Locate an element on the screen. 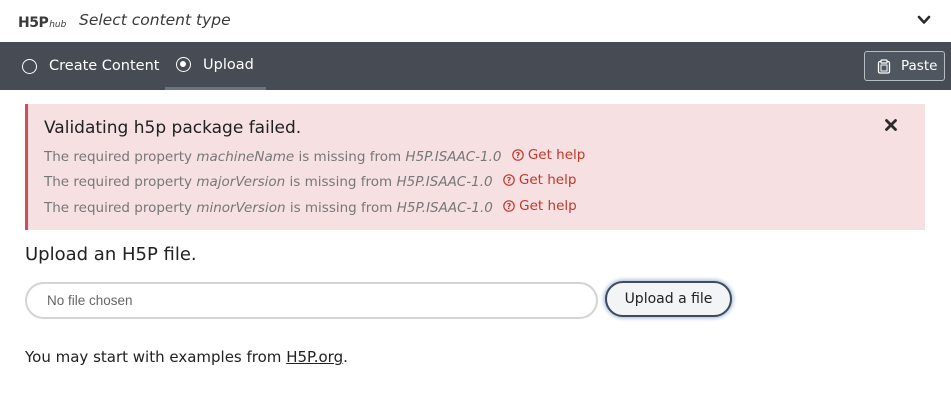 This screenshot has height=410, width=951. chevron-down-icon is located at coordinates (924, 20).